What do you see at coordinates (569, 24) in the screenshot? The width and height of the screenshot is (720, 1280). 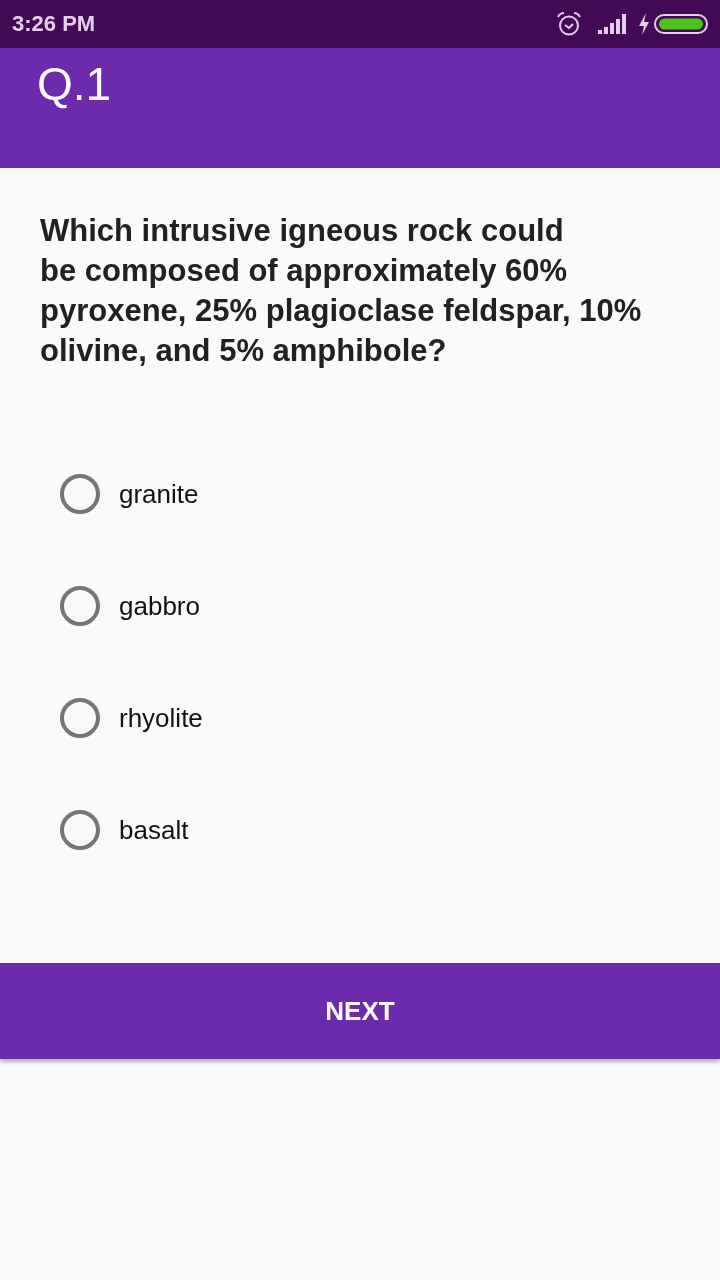 I see `alarm-clock-icon` at bounding box center [569, 24].